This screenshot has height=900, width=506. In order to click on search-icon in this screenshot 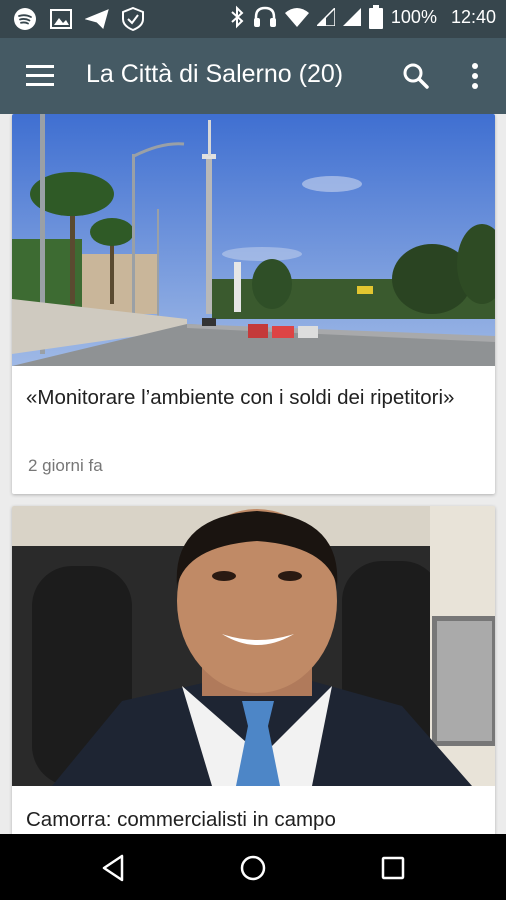, I will do `click(416, 76)`.